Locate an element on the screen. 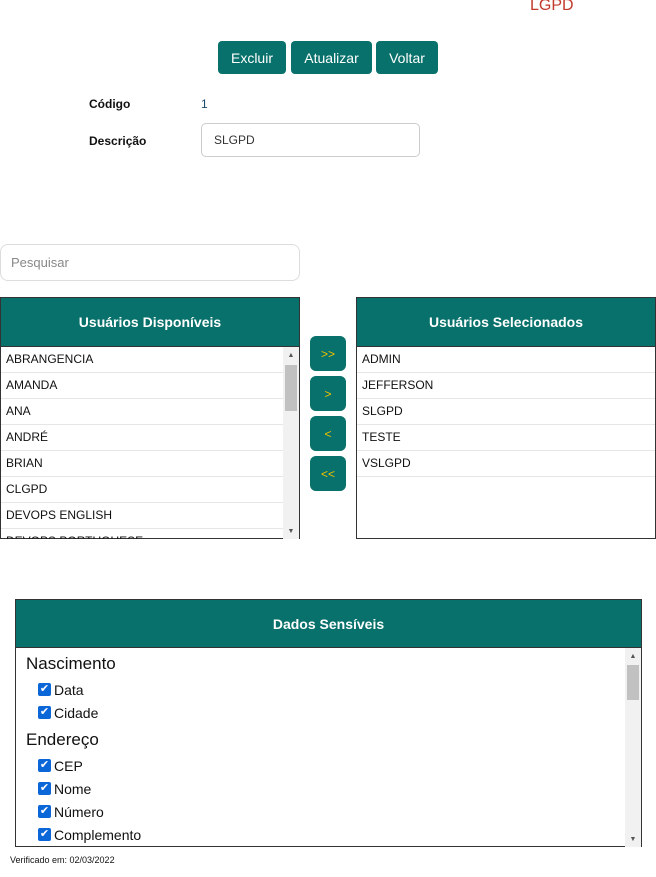 This screenshot has height=877, width=656. selected-users-title: Usuários Selecionados is located at coordinates (506, 322).